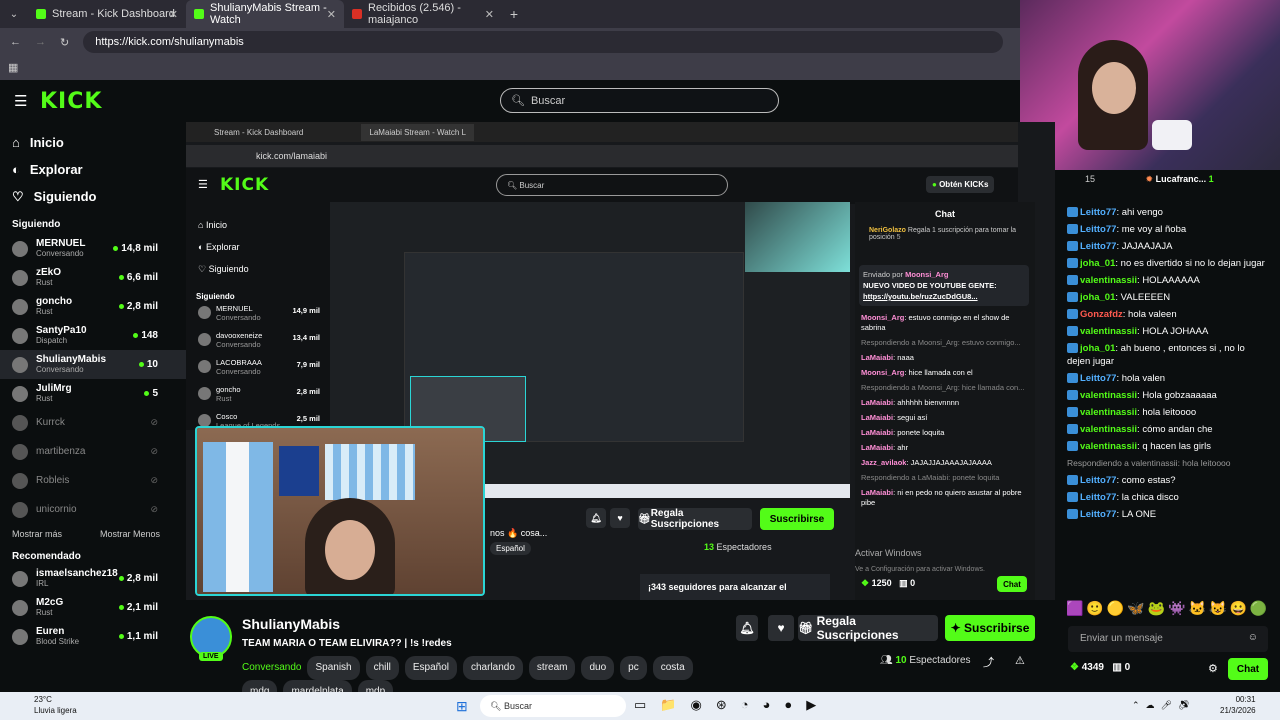 This screenshot has width=1280, height=720. Describe the element at coordinates (903, 447) in the screenshot. I see `chat-text: ahr` at that location.